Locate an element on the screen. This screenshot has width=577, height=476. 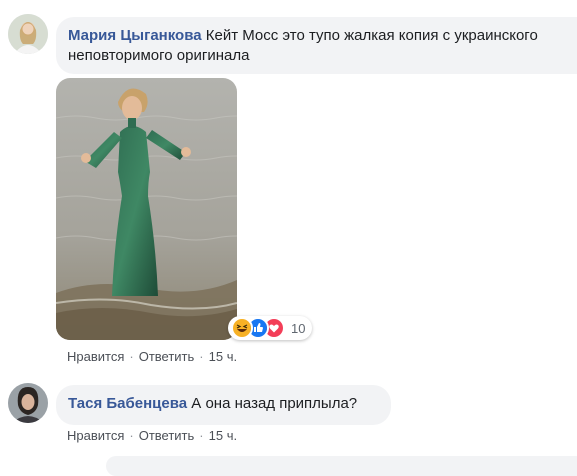
comment-text: А она назад приплыла? is located at coordinates (274, 403).